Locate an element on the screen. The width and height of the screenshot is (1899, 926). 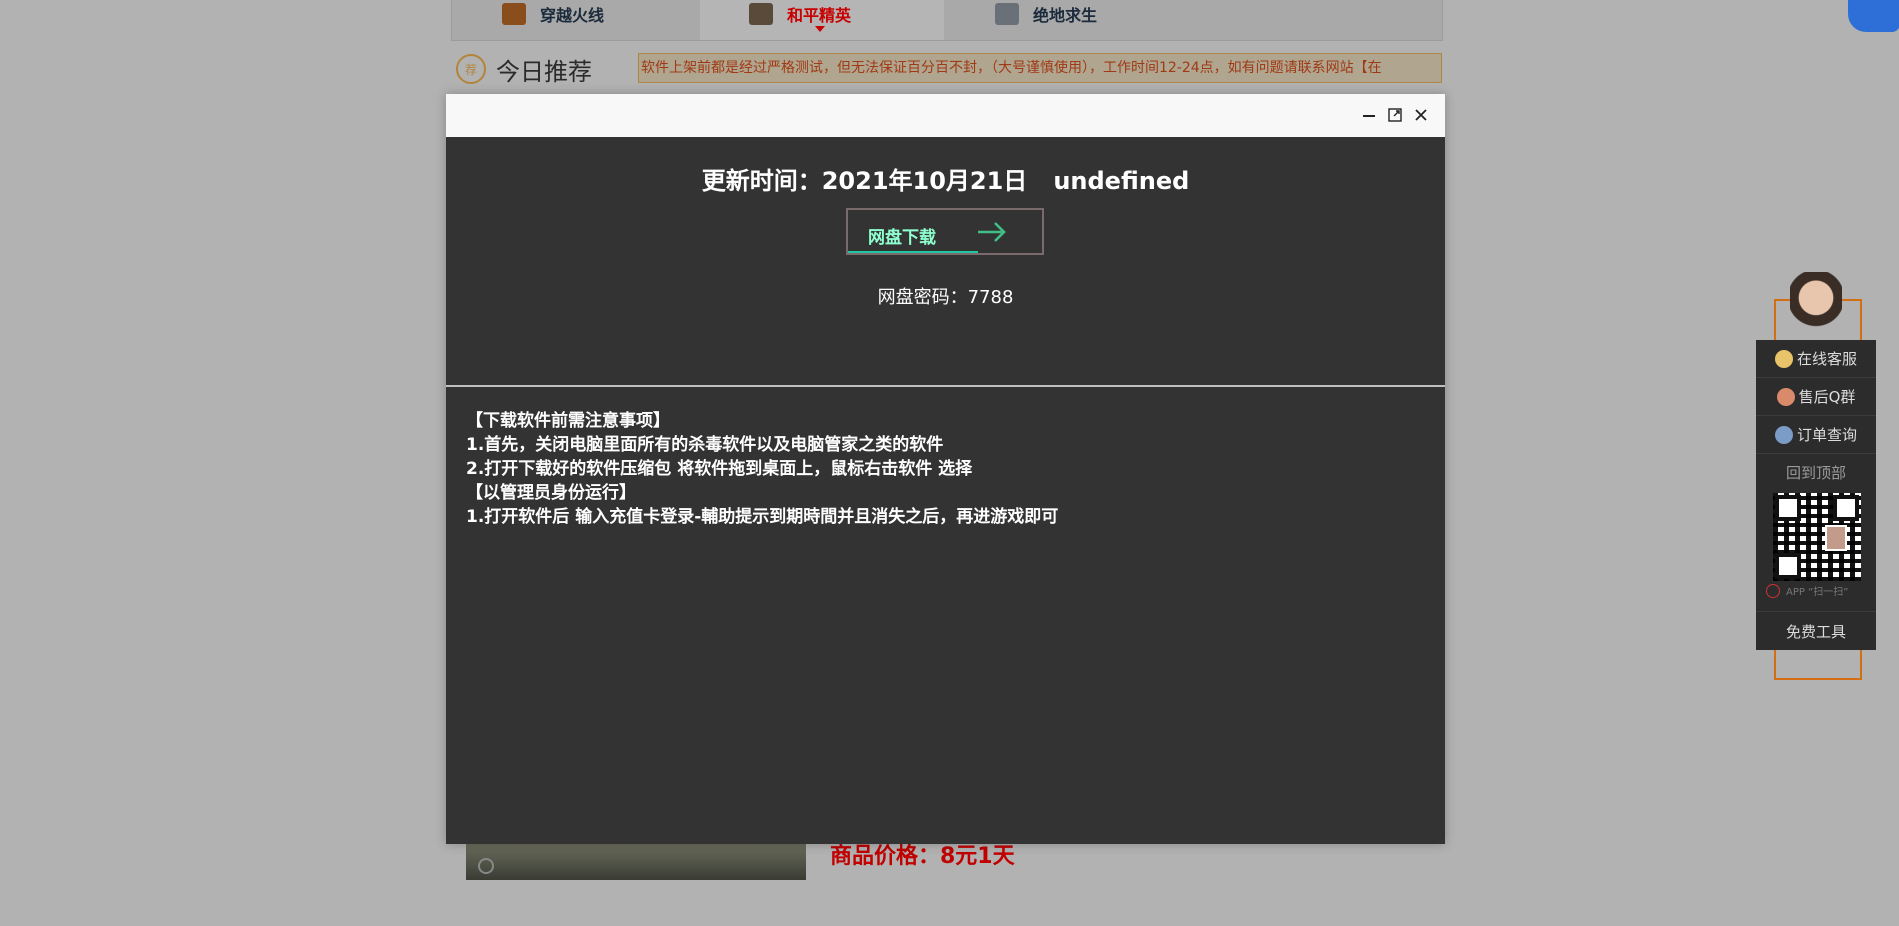
arrow-right-icon is located at coordinates (992, 232).